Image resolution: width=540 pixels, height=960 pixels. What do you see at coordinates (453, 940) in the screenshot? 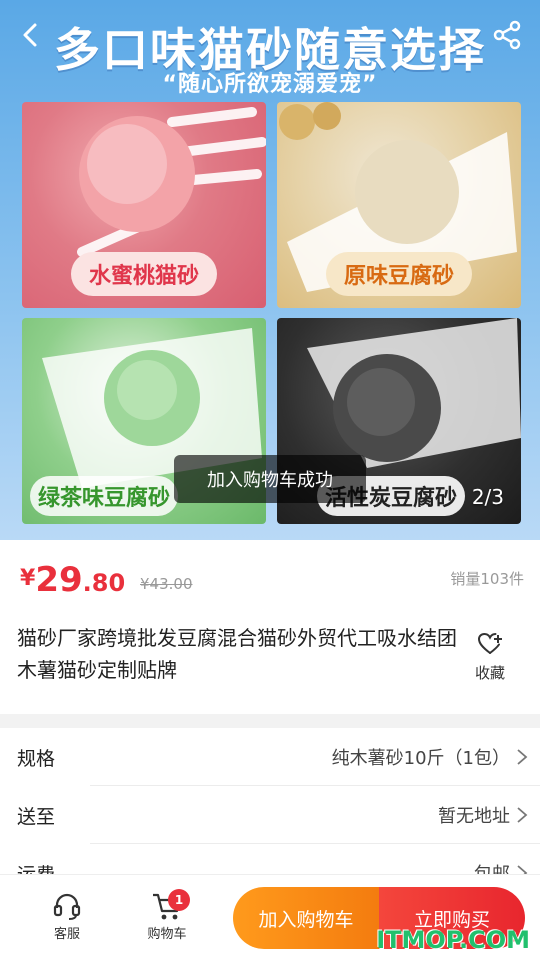
I see `watermark: ITMOP.COM` at bounding box center [453, 940].